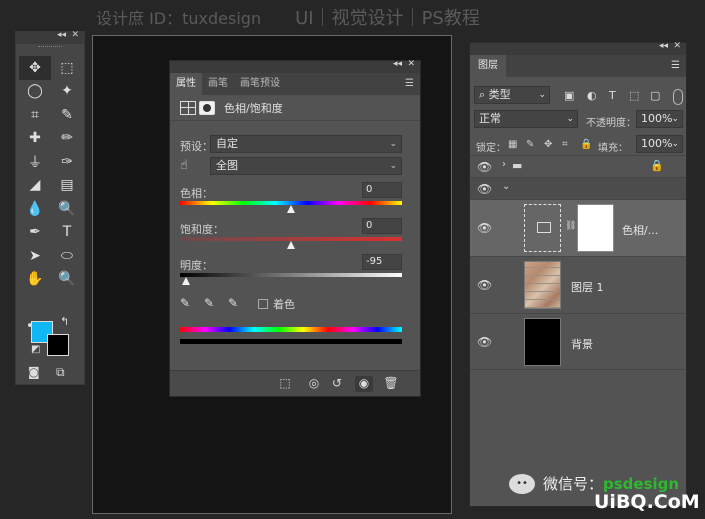 The image size is (705, 519). Describe the element at coordinates (60, 372) in the screenshot. I see `screen-mode-icon: ⧉` at that location.